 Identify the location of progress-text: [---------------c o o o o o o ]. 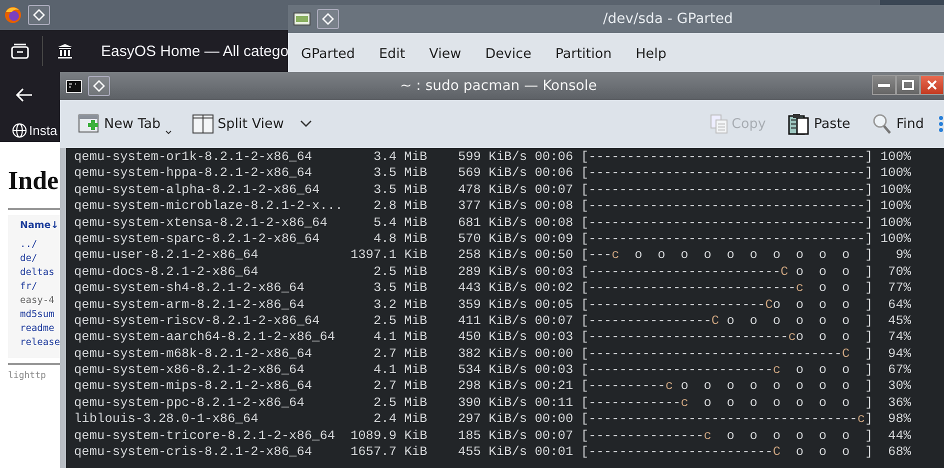
(726, 435).